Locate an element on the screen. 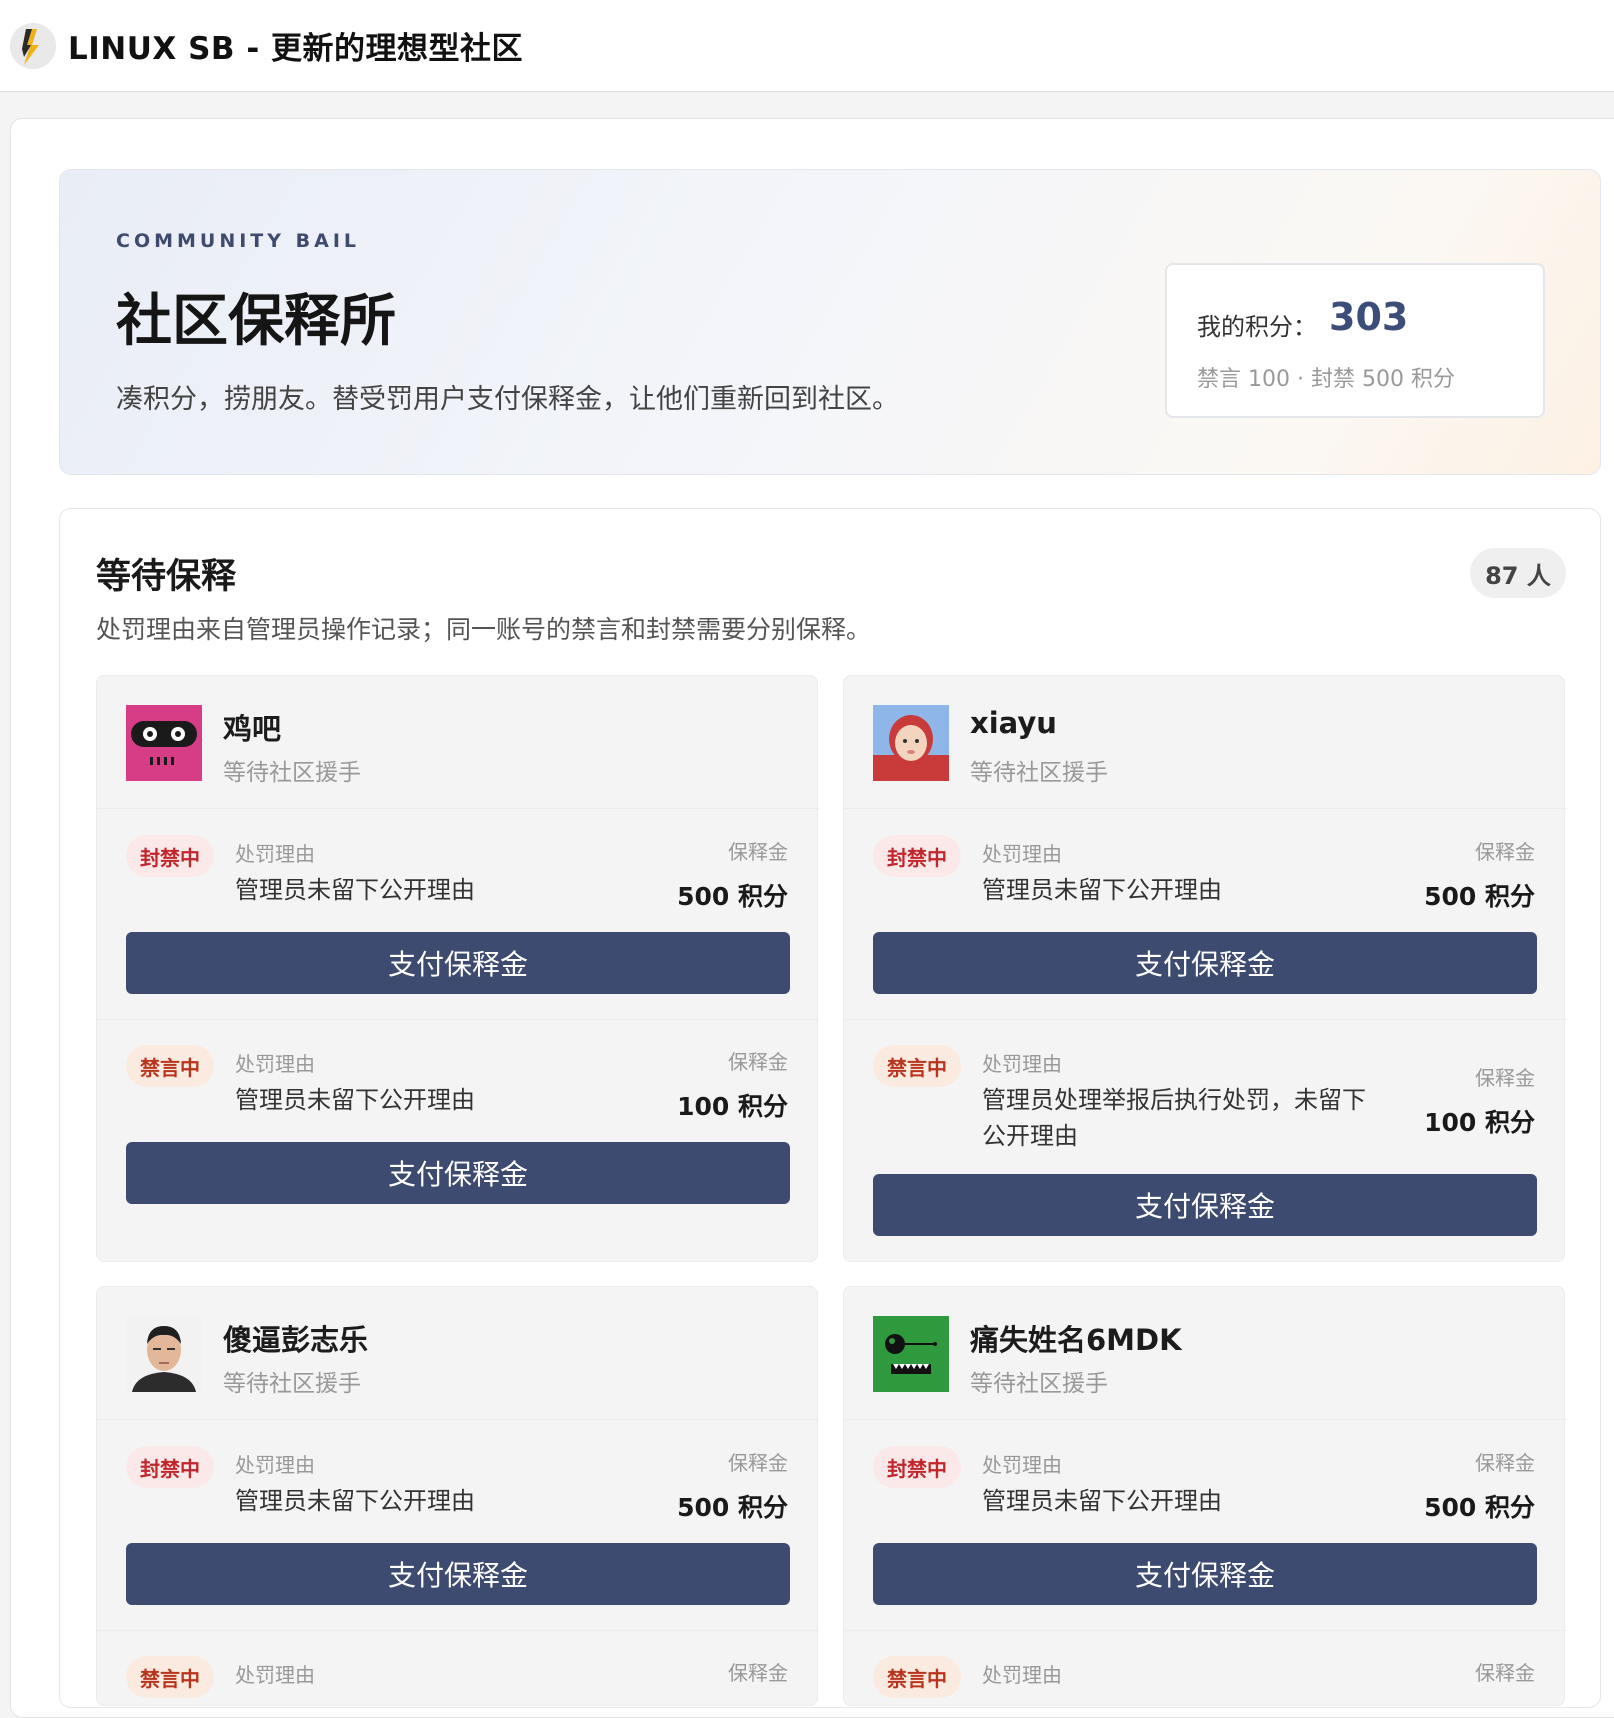 Image resolution: width=1614 pixels, height=1718 pixels. waiting-count-badge: 87 人 is located at coordinates (1518, 573).